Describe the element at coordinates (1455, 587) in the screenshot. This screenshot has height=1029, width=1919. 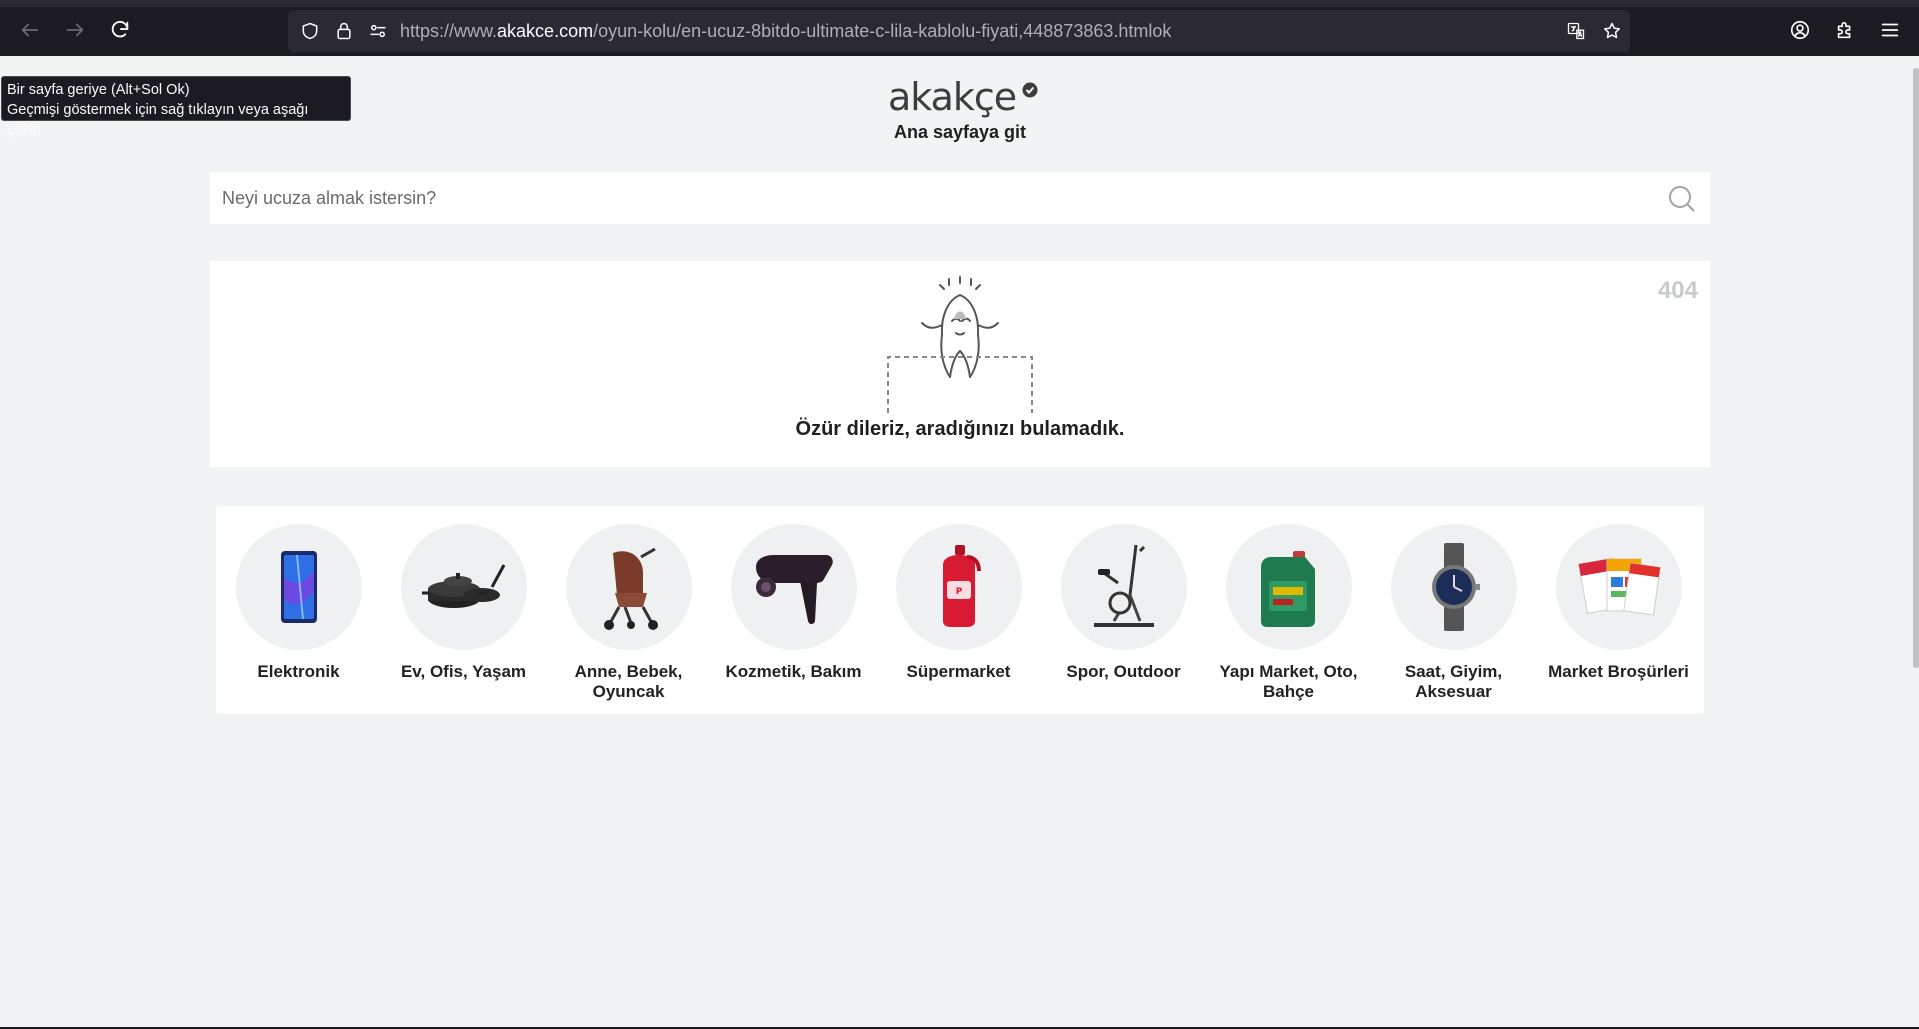
I see `wristwatch-icon` at that location.